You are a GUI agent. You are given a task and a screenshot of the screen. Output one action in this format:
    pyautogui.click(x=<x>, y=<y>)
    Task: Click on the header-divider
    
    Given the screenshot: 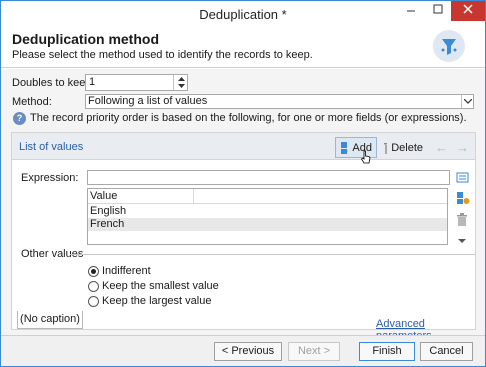 What is the action you would take?
    pyautogui.click(x=243, y=67)
    